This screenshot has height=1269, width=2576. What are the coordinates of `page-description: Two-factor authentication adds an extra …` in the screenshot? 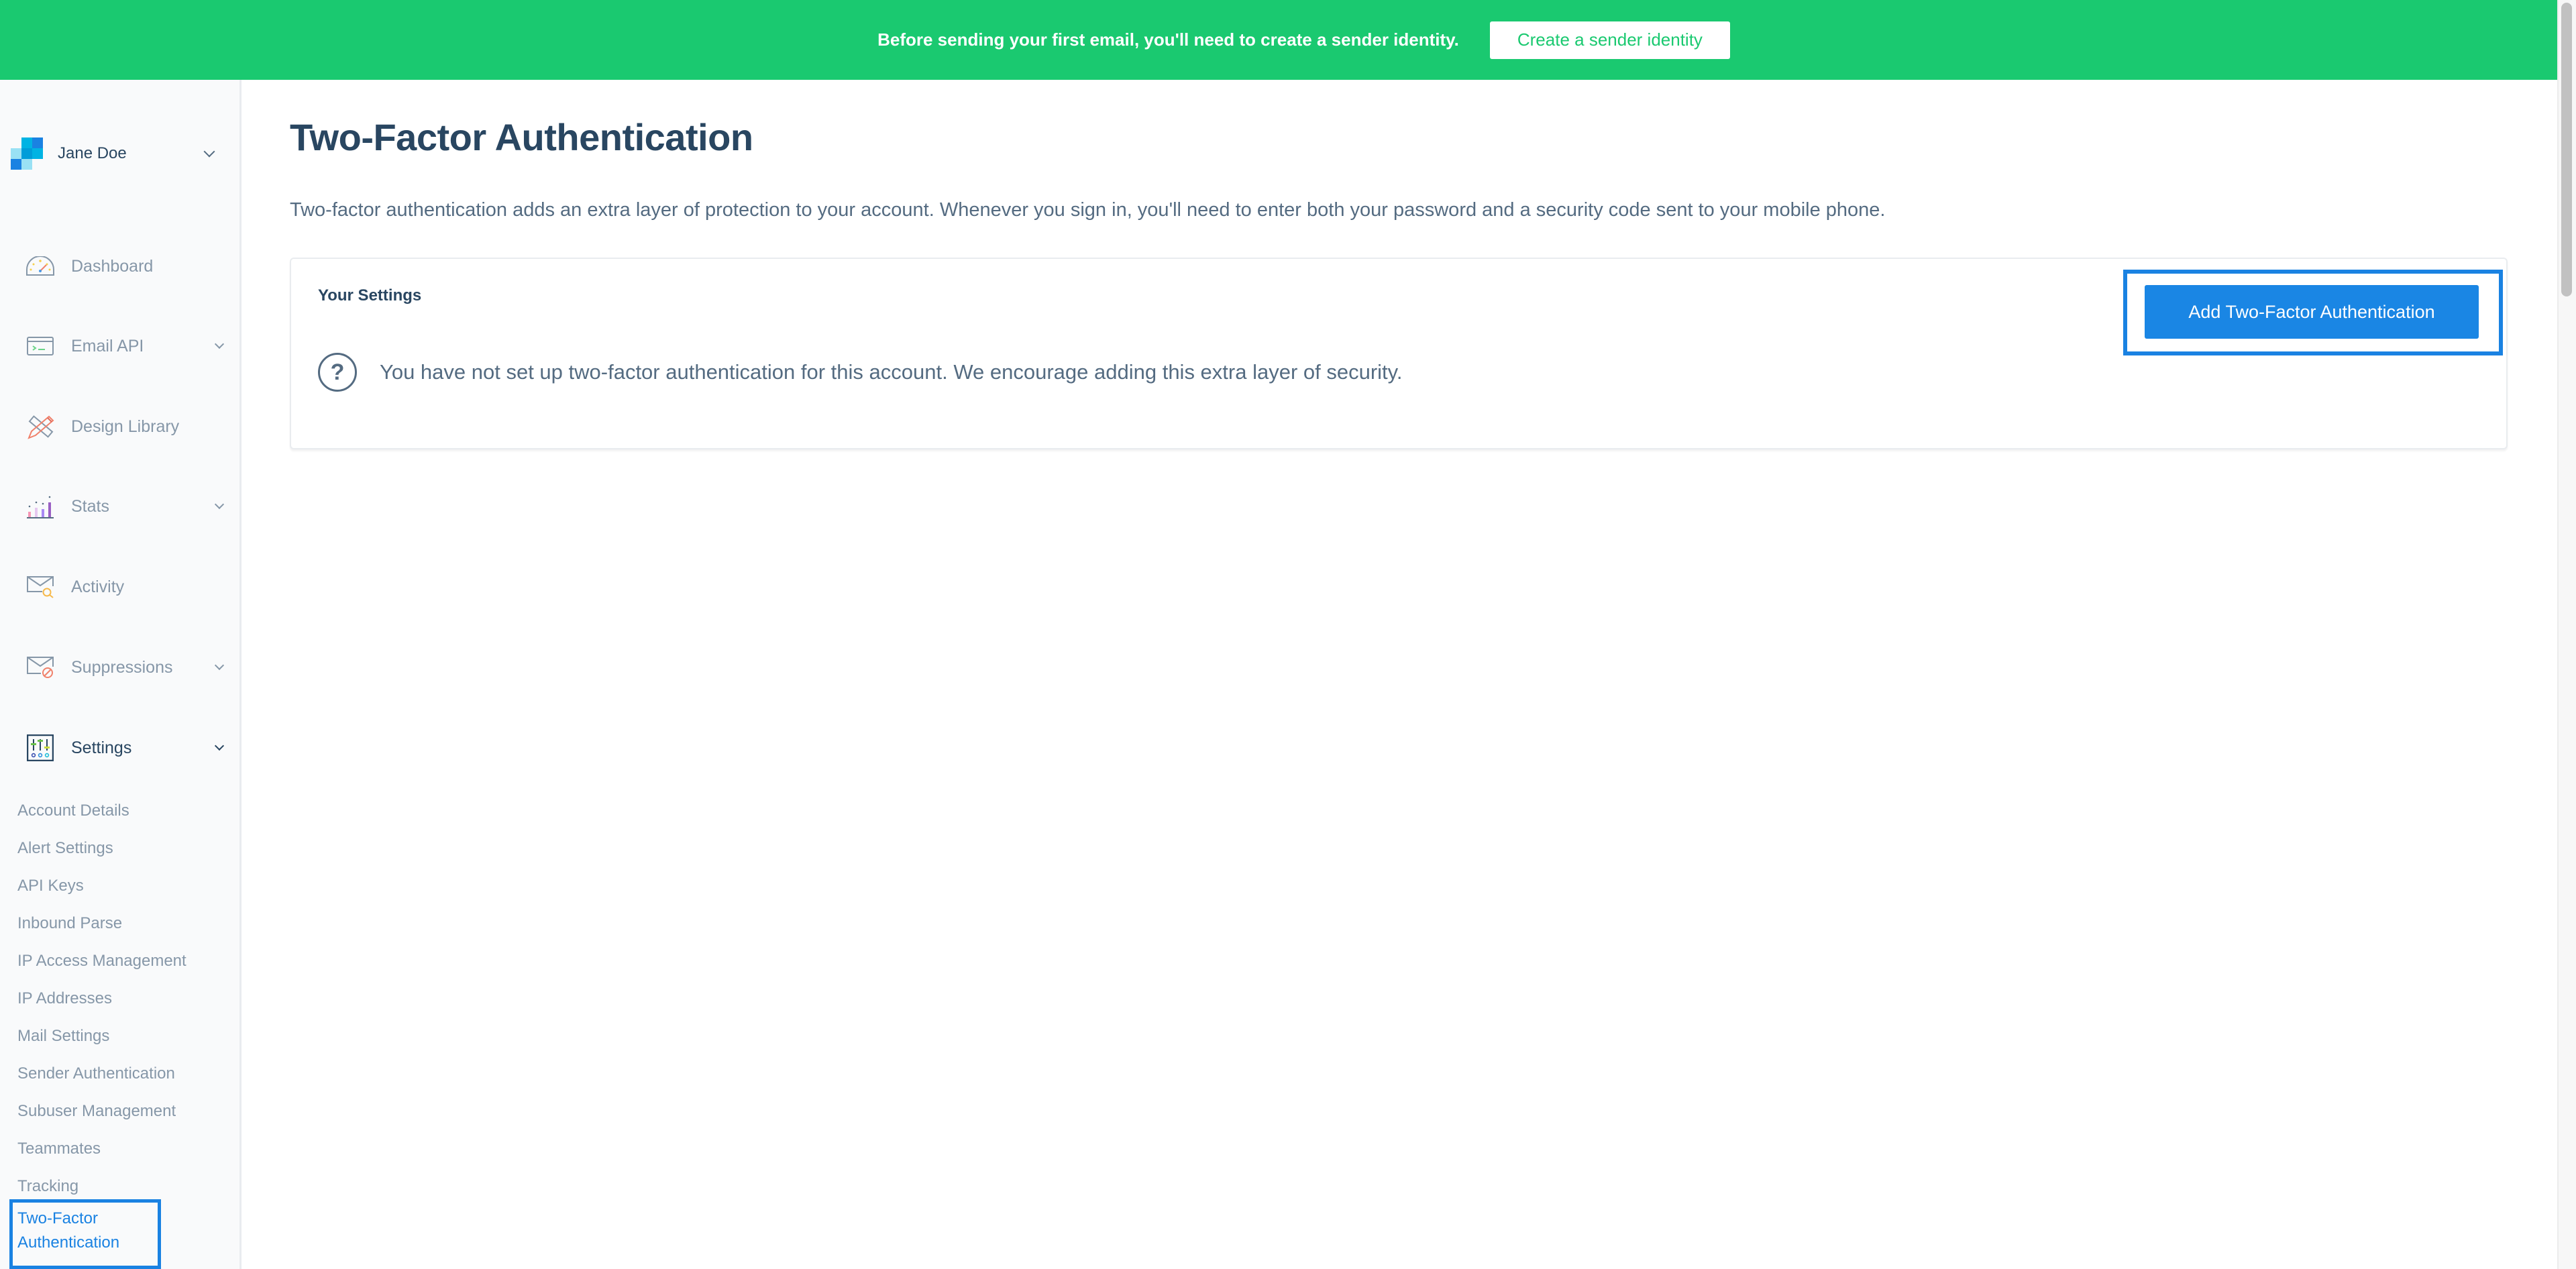 It's located at (1088, 210).